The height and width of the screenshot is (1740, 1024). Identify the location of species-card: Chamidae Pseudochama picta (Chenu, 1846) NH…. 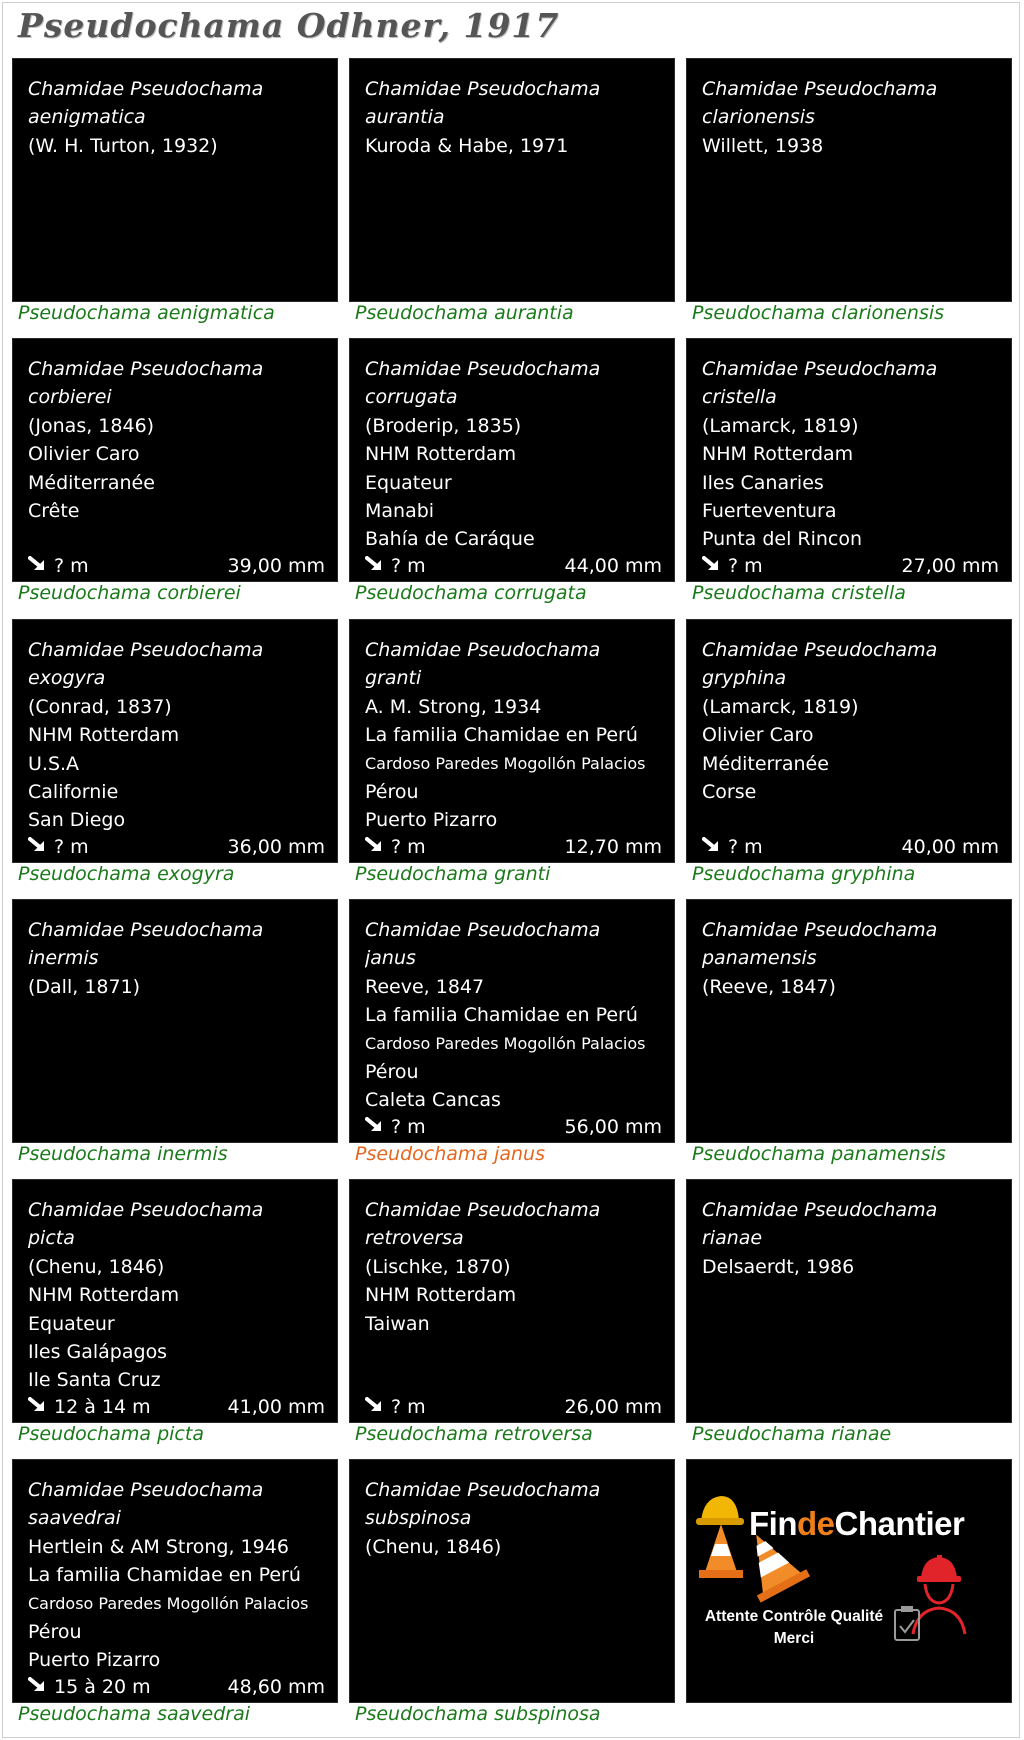
(175, 1301).